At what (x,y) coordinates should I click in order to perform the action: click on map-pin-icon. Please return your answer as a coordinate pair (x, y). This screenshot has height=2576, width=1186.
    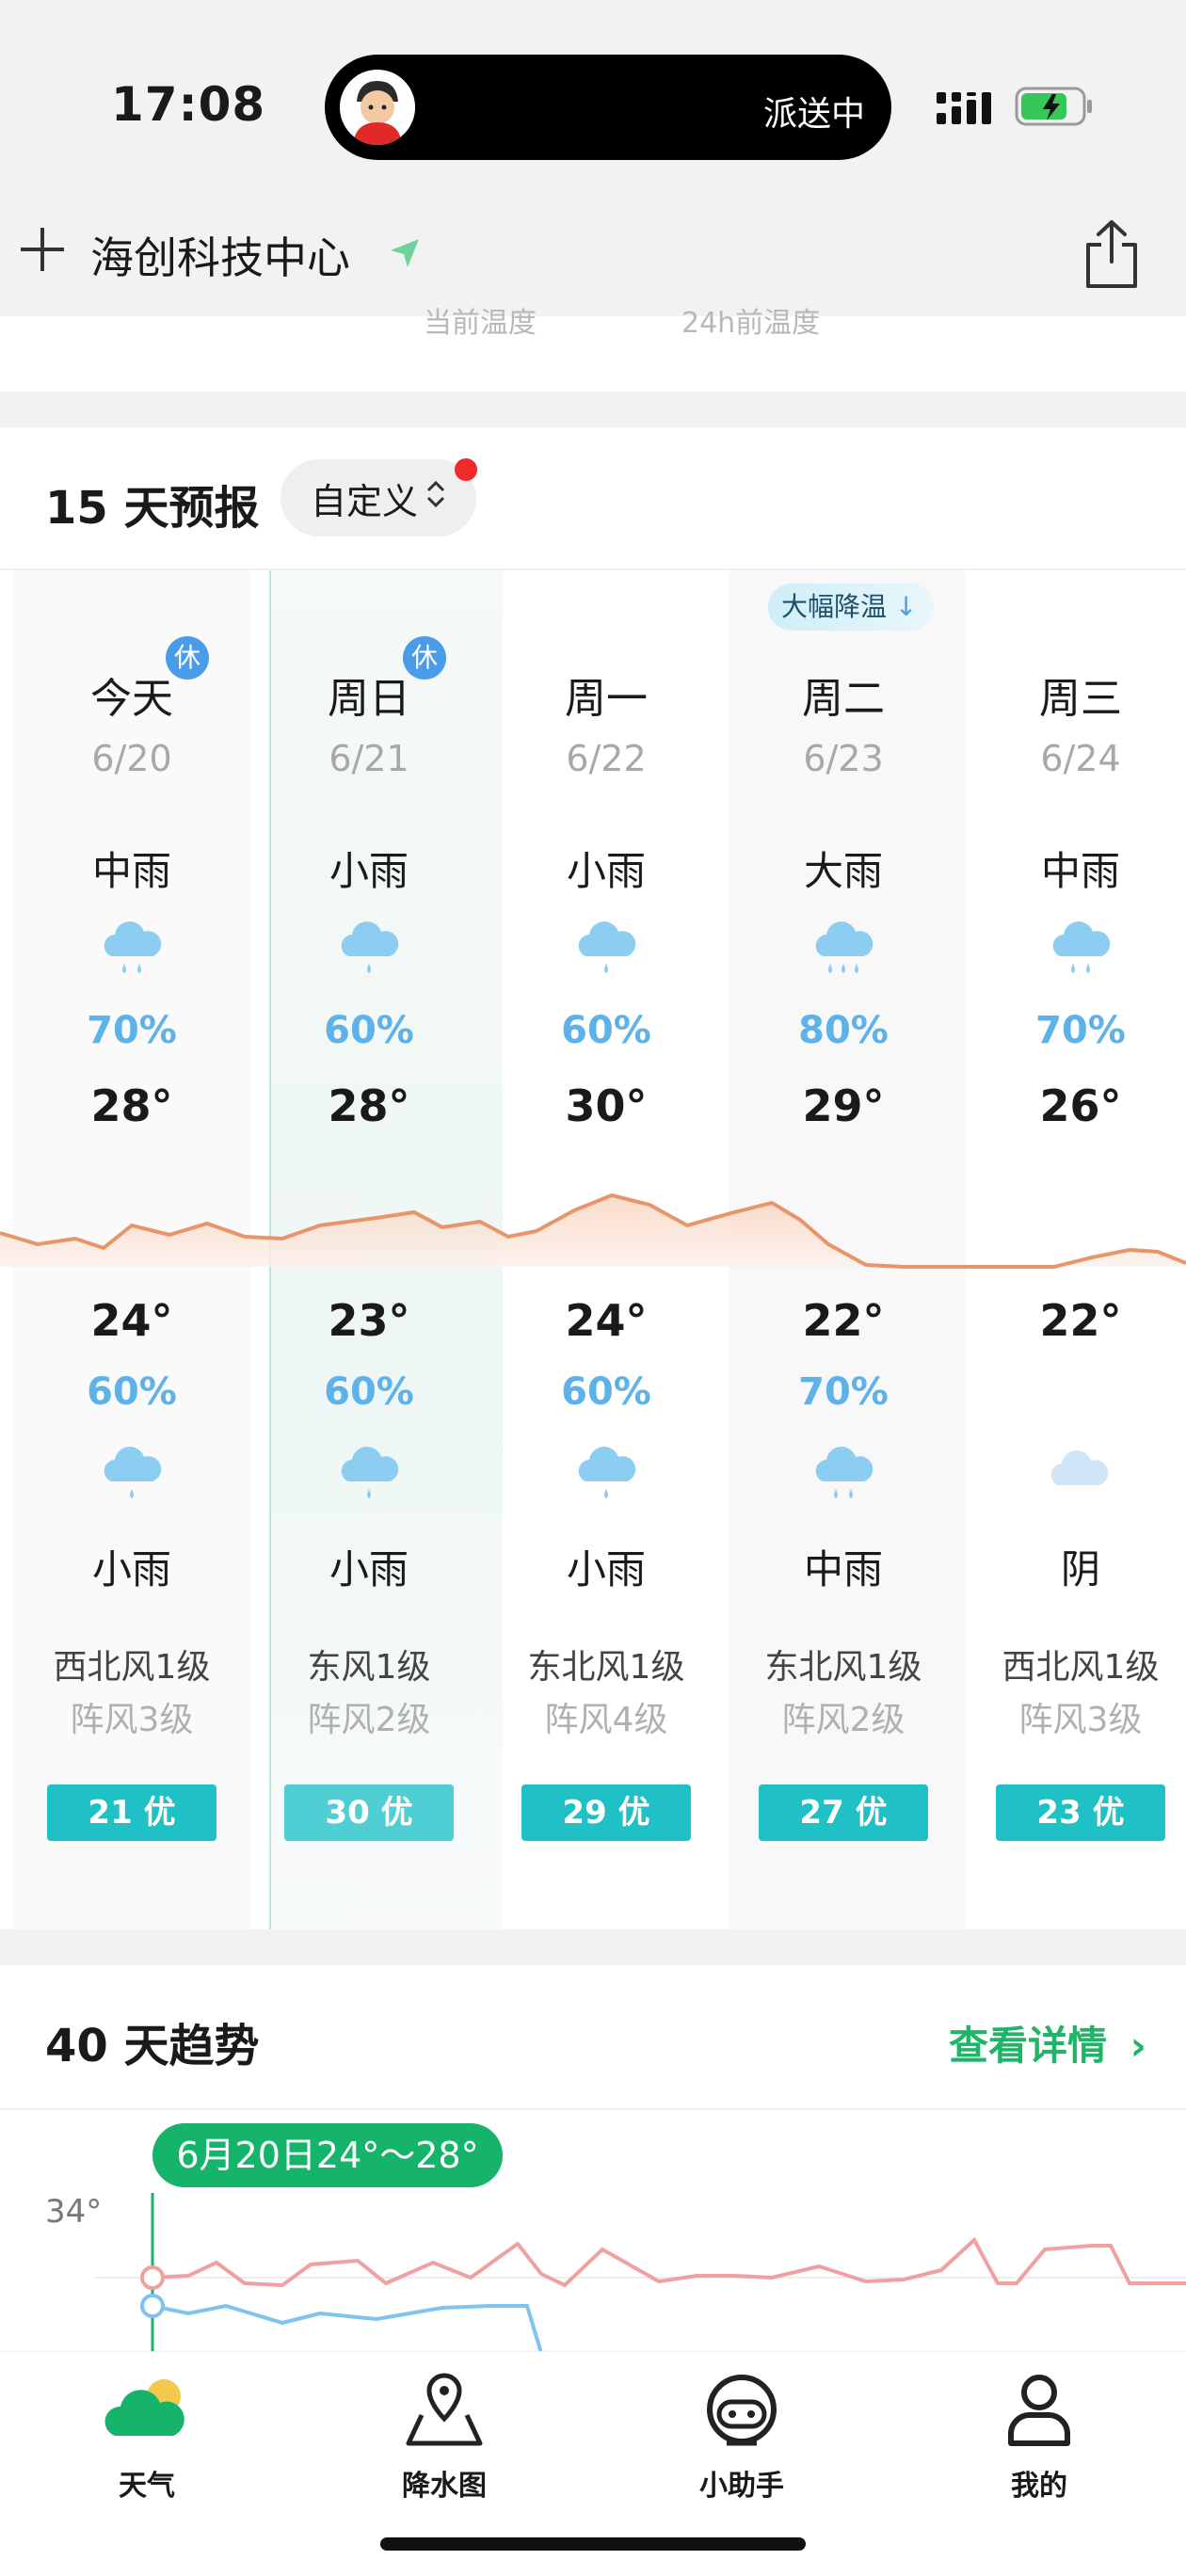
    Looking at the image, I should click on (444, 2409).